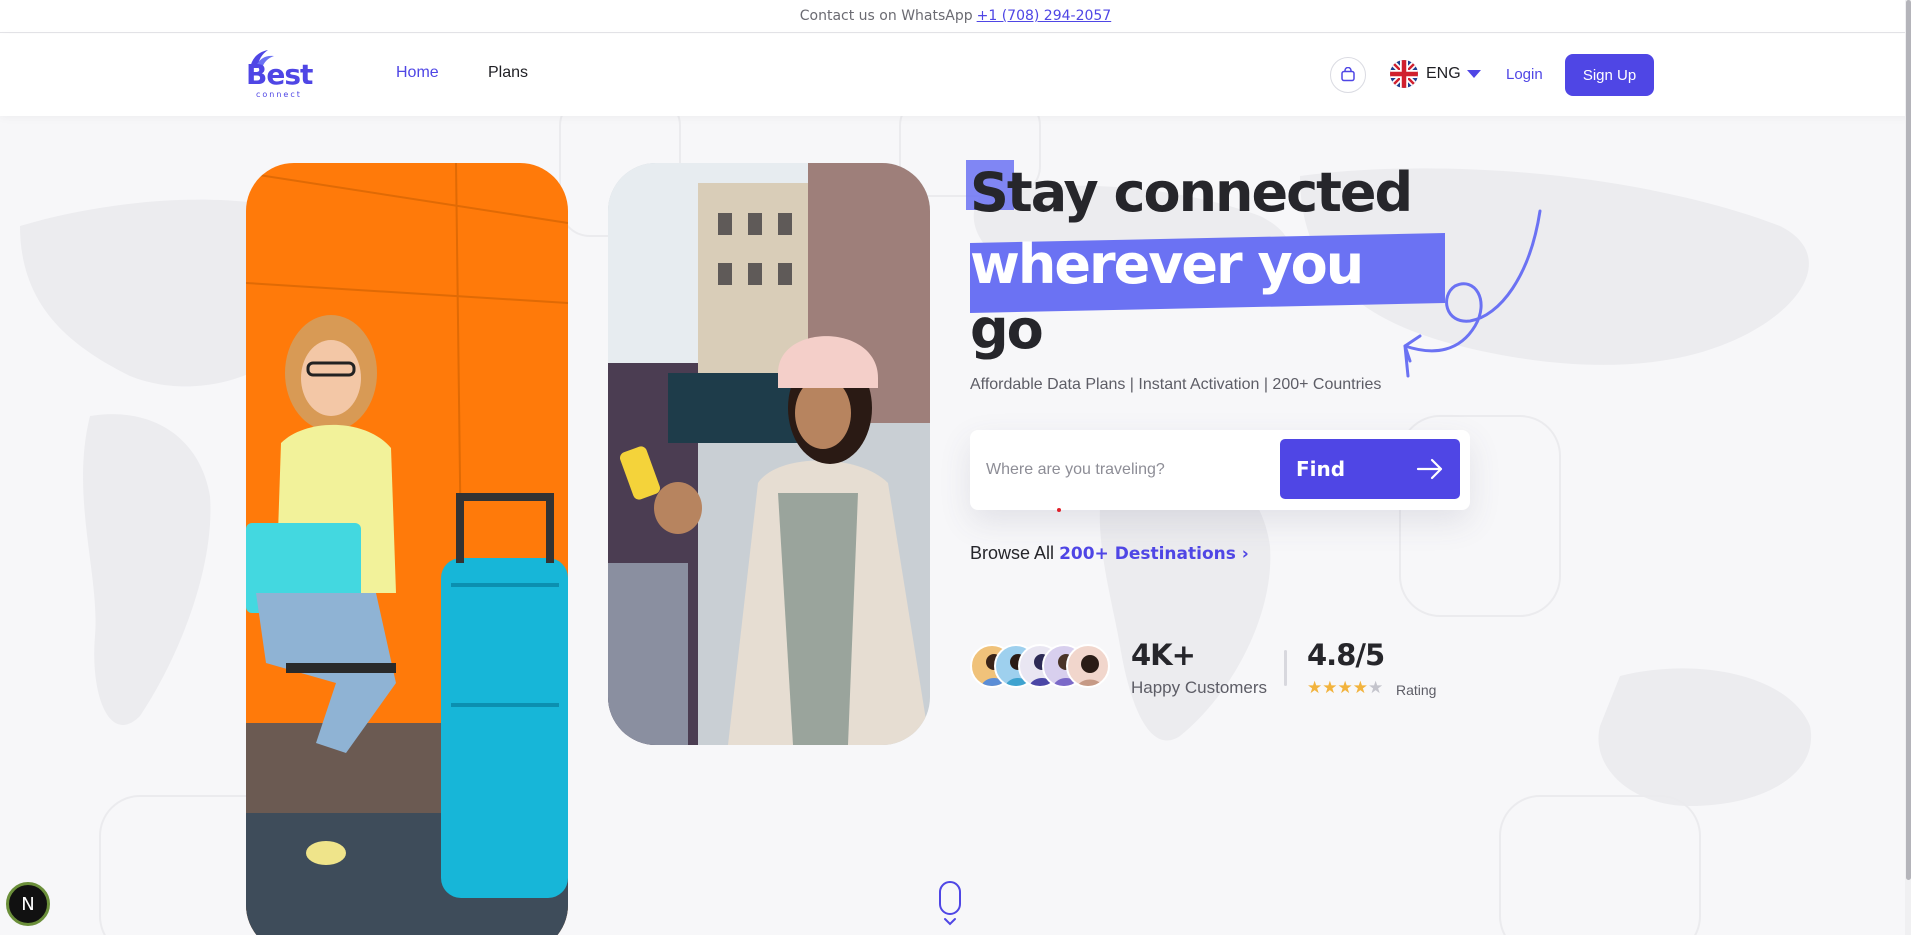 This screenshot has width=1911, height=935. What do you see at coordinates (1199, 687) in the screenshot?
I see `customers-label: Happy Customers` at bounding box center [1199, 687].